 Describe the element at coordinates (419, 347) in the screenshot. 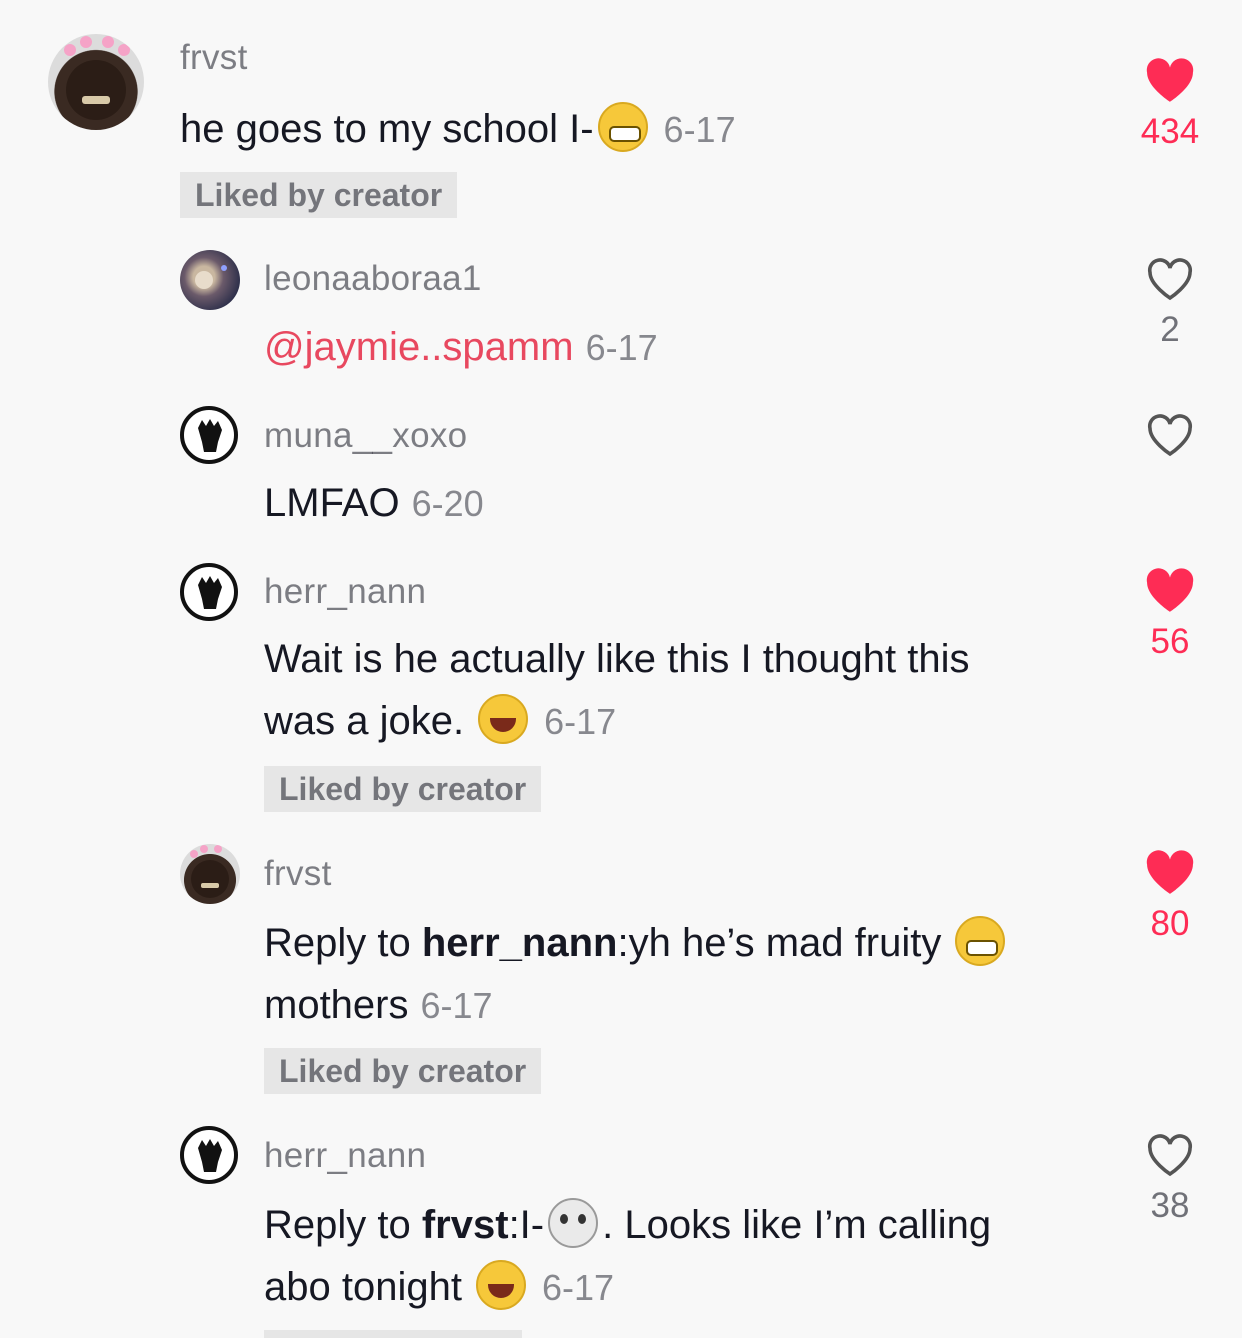

I see `mention-link: @jaymie..spamm` at that location.